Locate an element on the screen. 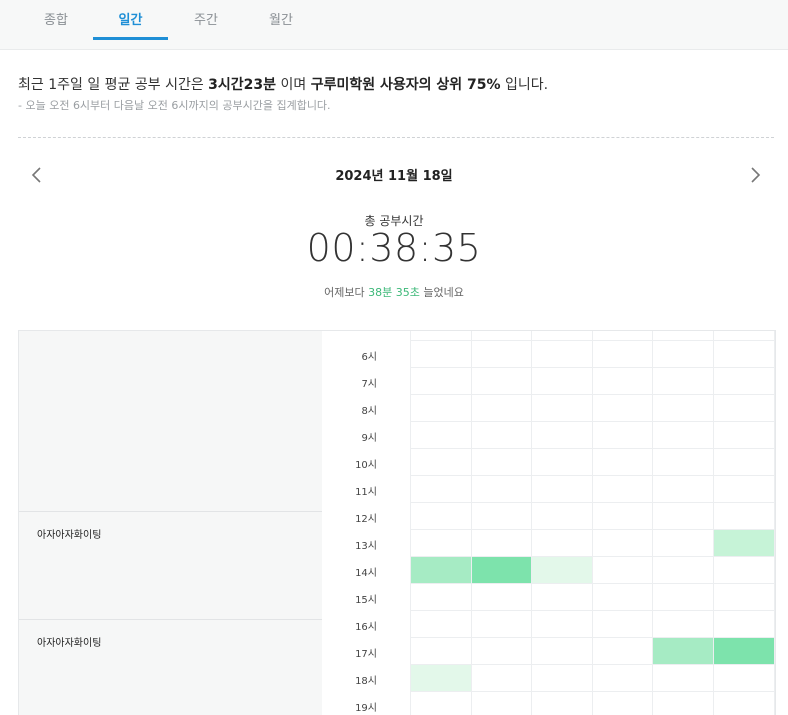 The width and height of the screenshot is (788, 715). hour-label: 6시 is located at coordinates (369, 357).